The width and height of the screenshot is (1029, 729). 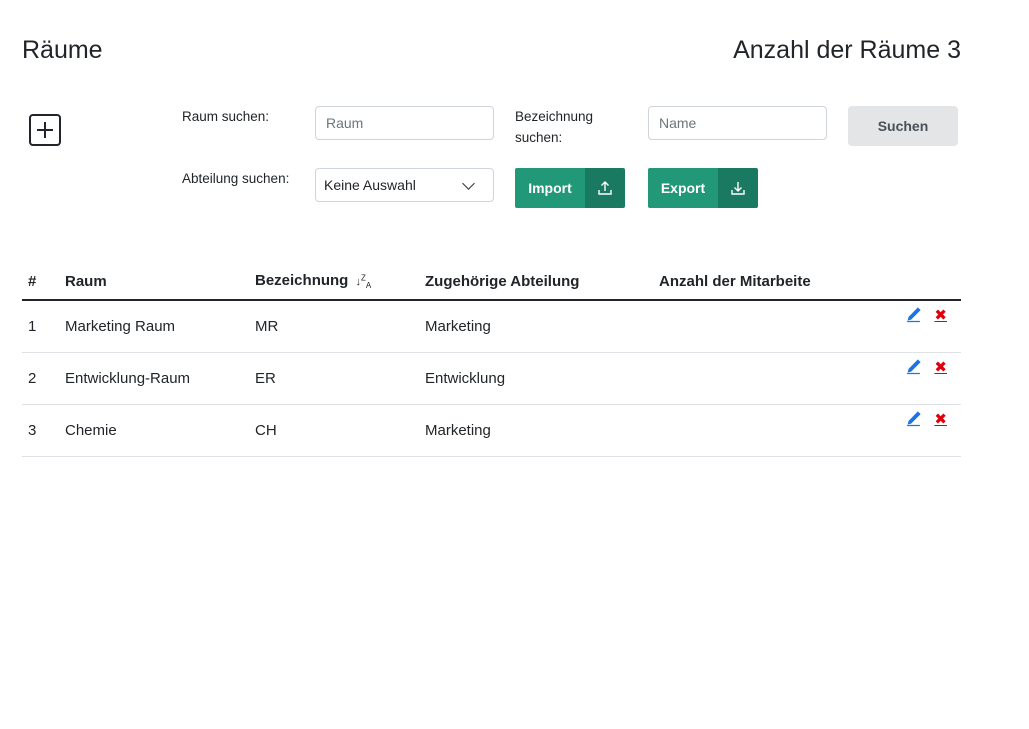 What do you see at coordinates (847, 50) in the screenshot?
I see `room-count: Anzahl der Räume 3` at bounding box center [847, 50].